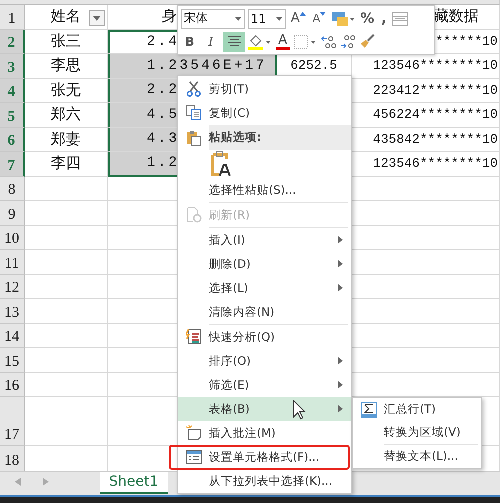 Image resolution: width=500 pixels, height=503 pixels. Describe the element at coordinates (300, 410) in the screenshot. I see `cursor-icon` at that location.